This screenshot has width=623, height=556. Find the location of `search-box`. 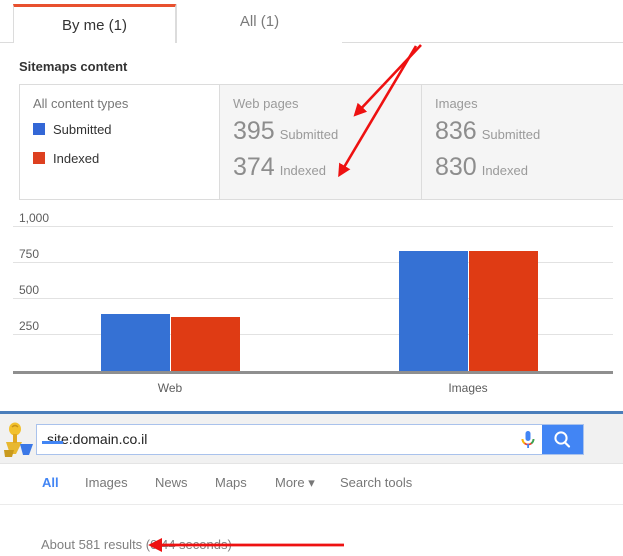

search-box is located at coordinates (310, 439).